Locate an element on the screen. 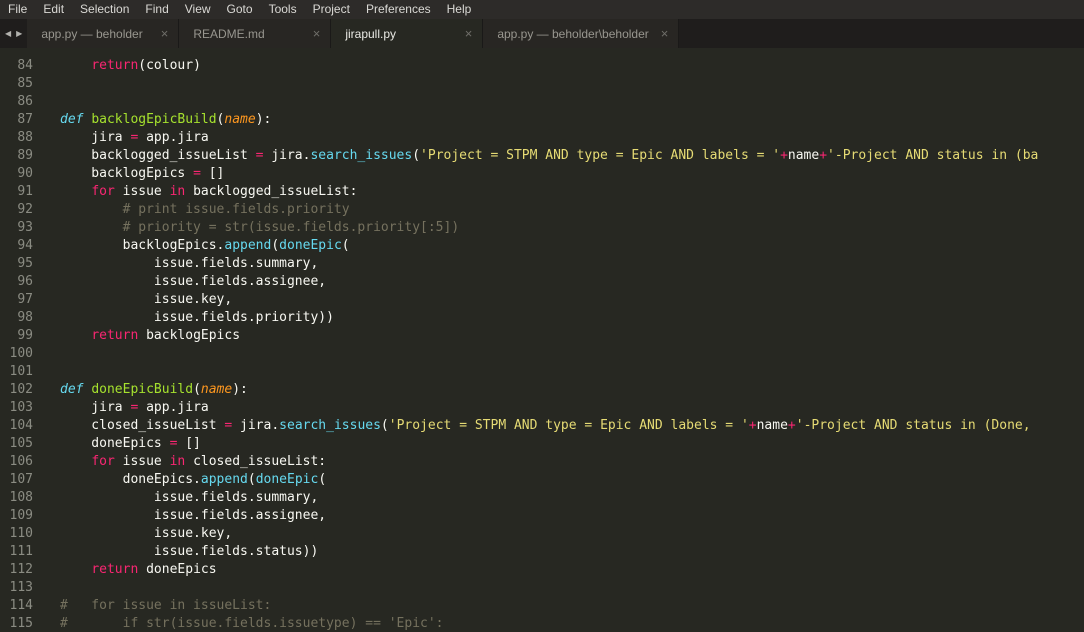 This screenshot has height=632, width=1084. menu-item-edit: Edit is located at coordinates (53, 9).